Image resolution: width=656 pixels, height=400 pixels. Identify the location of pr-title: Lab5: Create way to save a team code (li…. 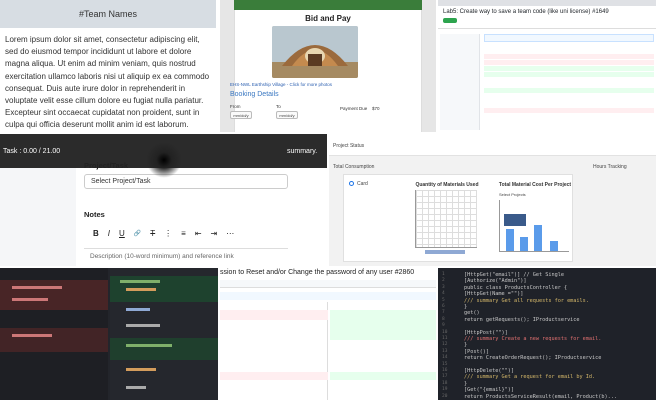
(526, 12).